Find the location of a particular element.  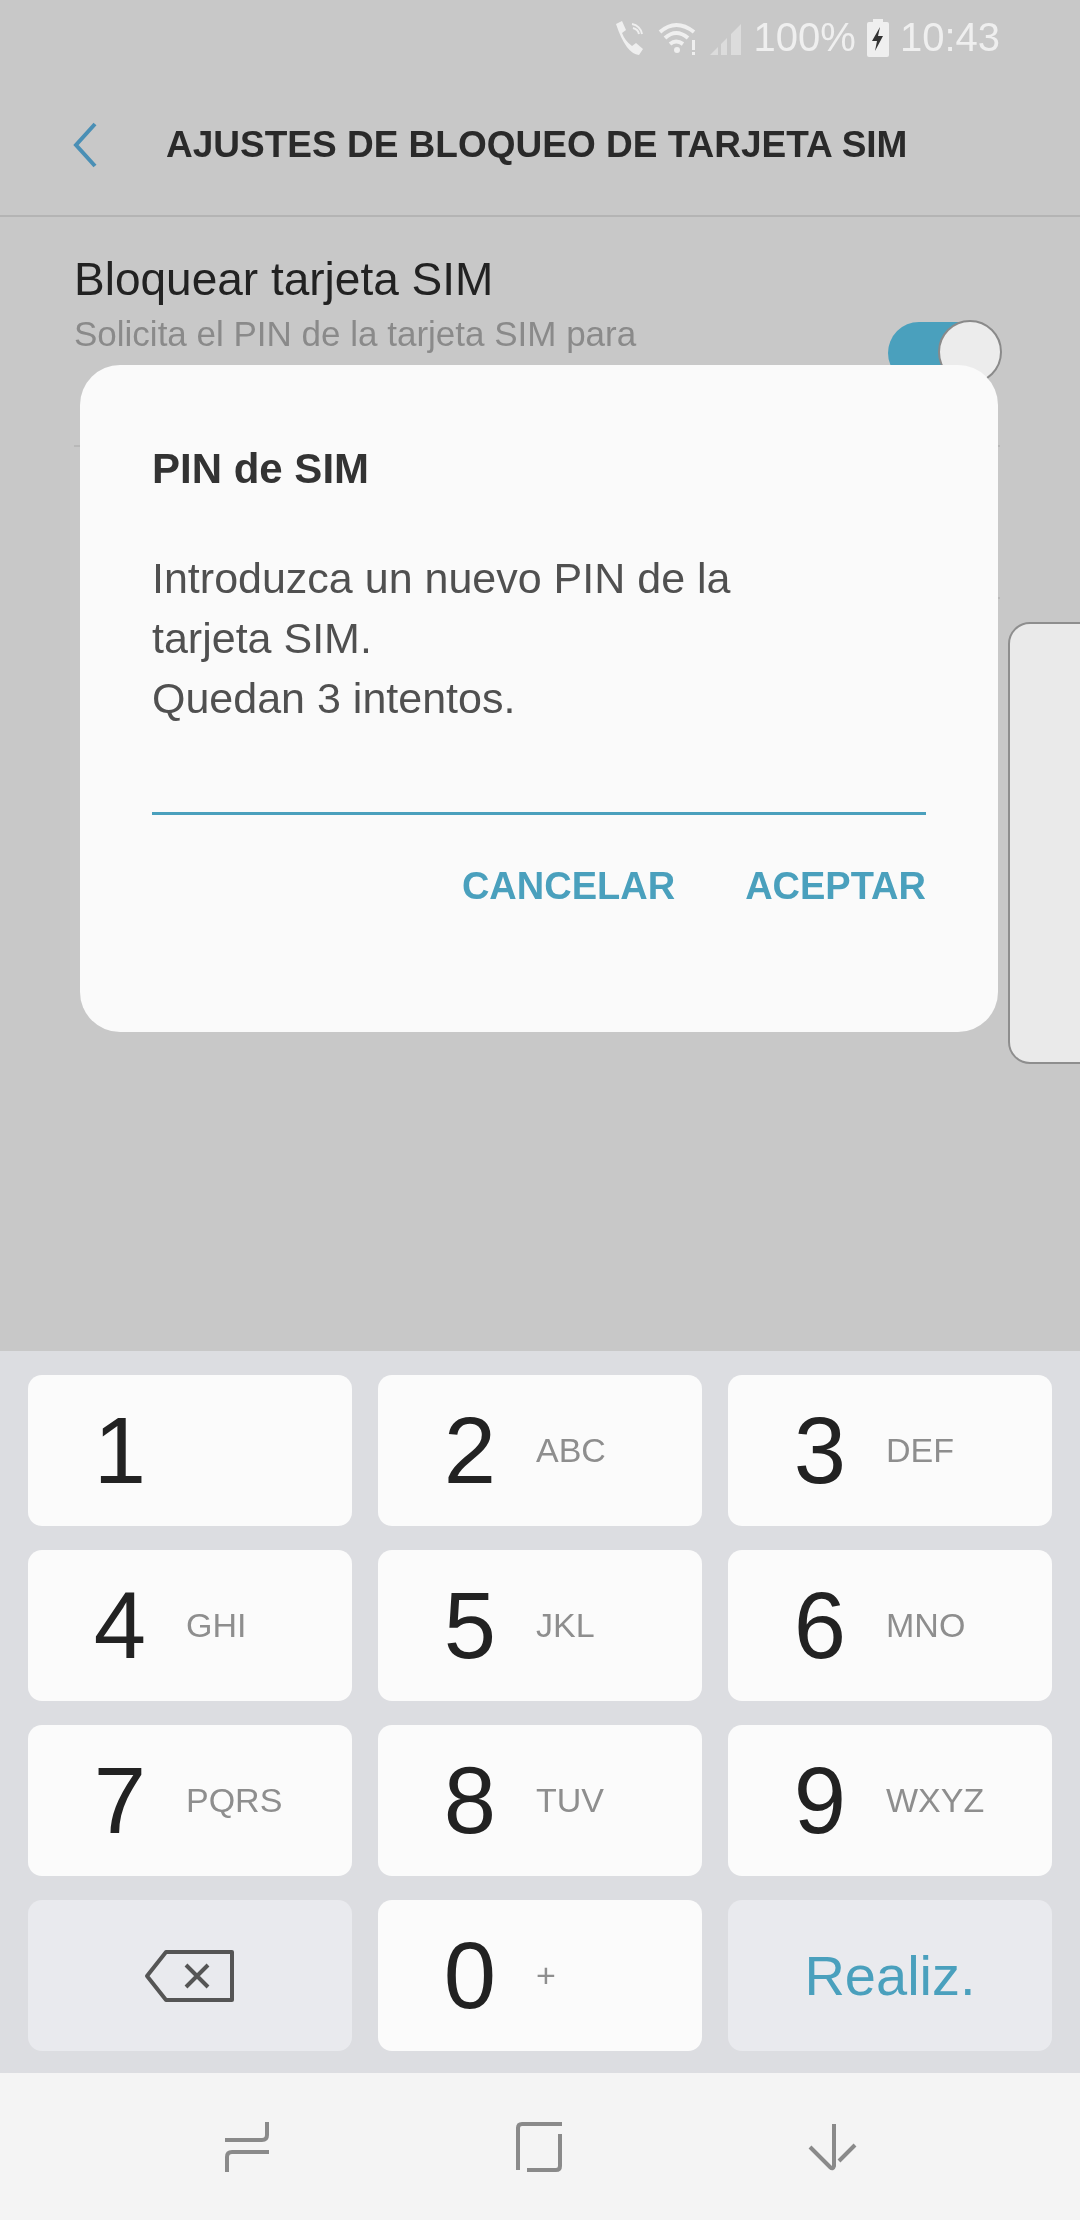

setting-description: Solicita el PIN de la tarjeta SIM para is located at coordinates (355, 334).